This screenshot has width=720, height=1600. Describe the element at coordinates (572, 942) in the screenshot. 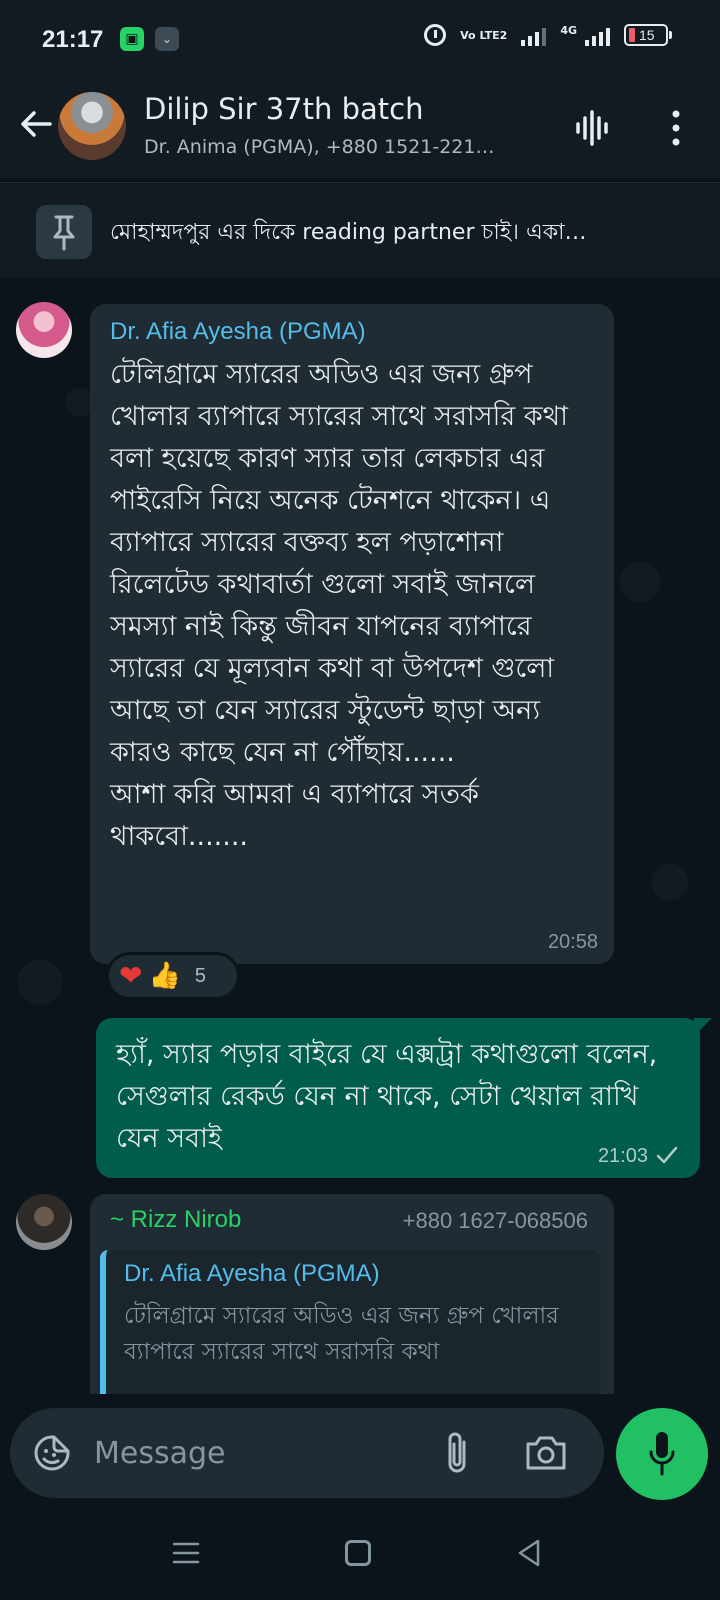

I see `message-time: 20:58` at that location.